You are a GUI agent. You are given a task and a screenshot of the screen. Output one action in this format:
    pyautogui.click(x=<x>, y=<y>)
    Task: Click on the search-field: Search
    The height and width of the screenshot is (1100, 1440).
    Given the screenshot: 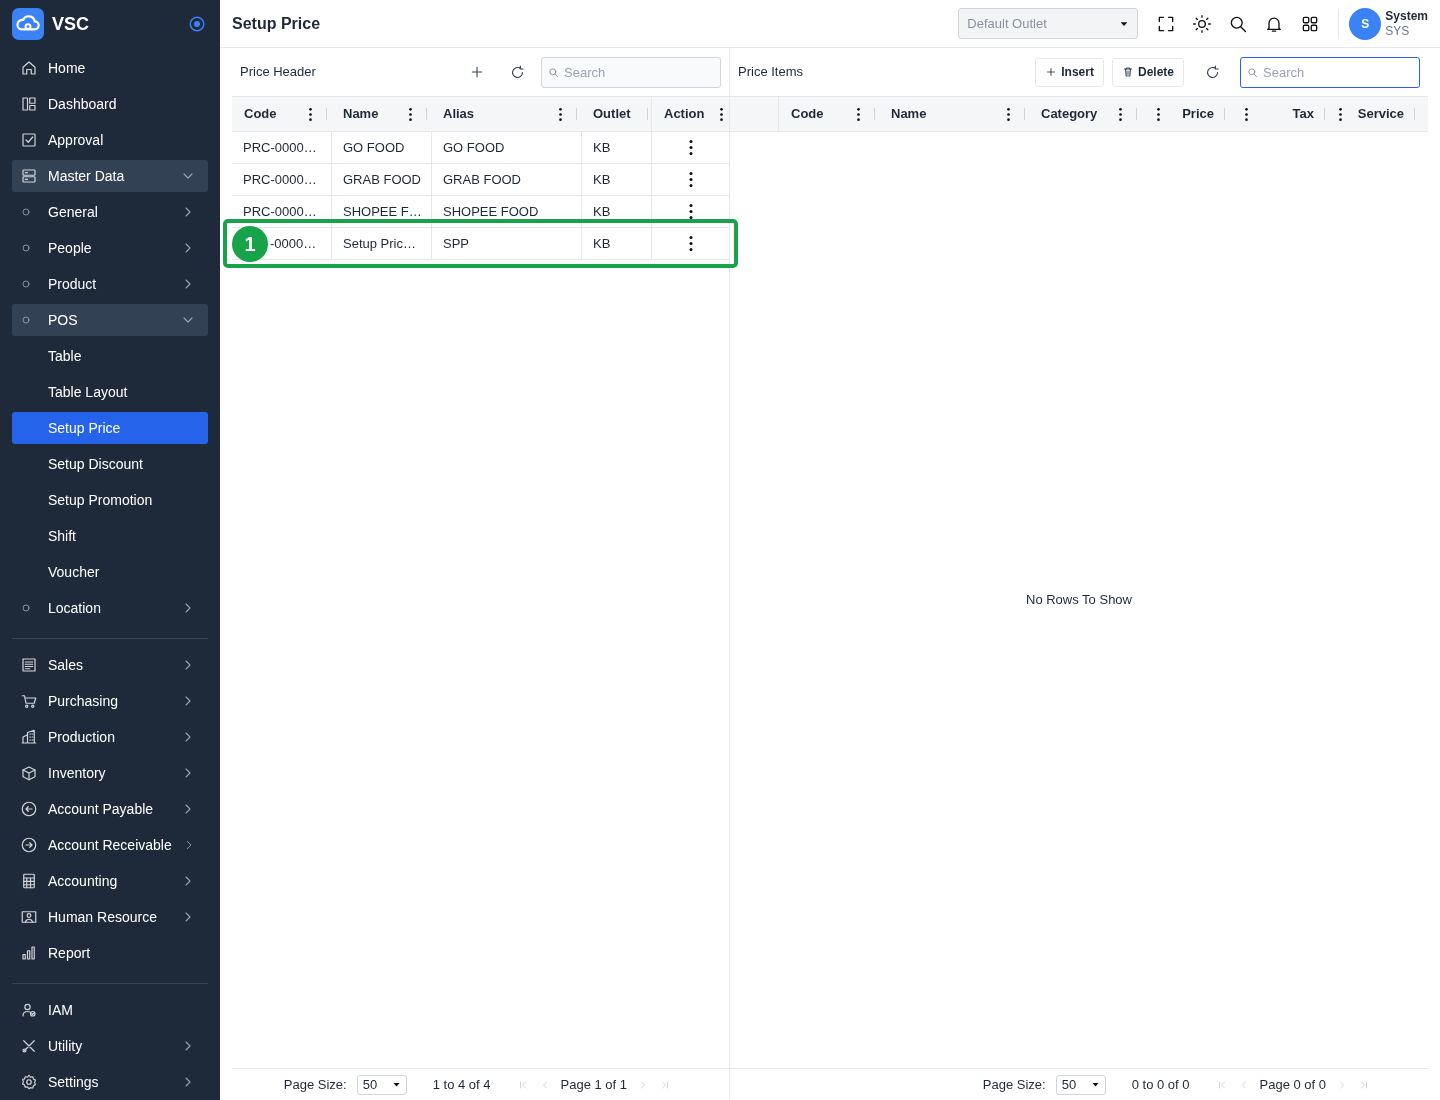 What is the action you would take?
    pyautogui.click(x=1330, y=72)
    